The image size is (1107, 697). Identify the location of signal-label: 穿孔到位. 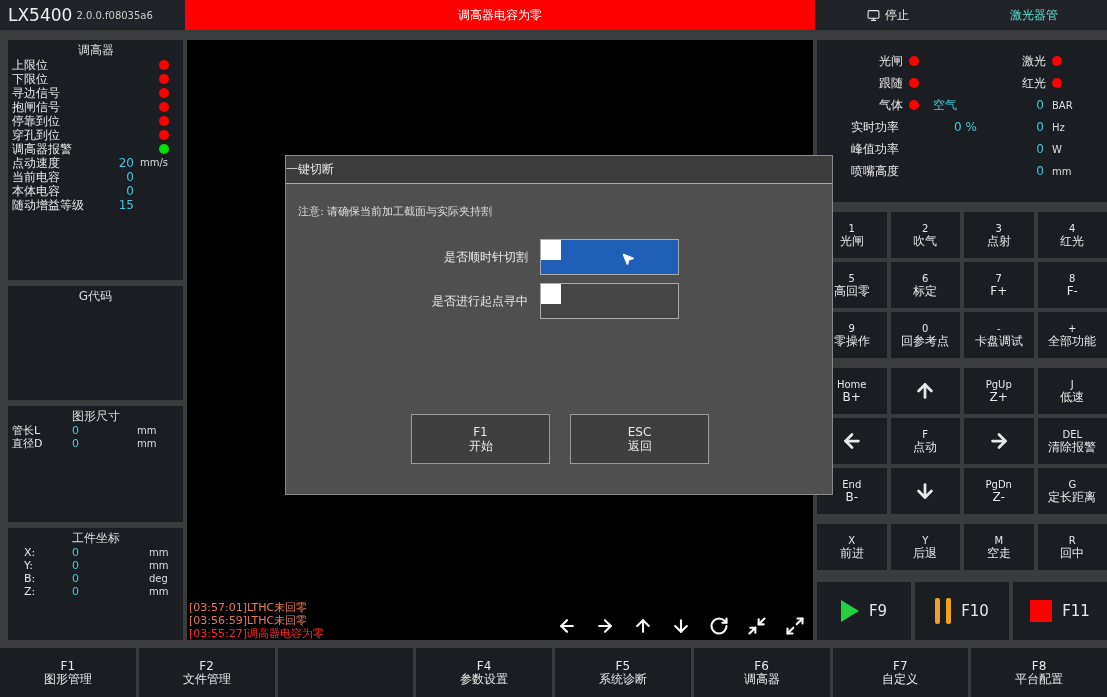
(36, 135).